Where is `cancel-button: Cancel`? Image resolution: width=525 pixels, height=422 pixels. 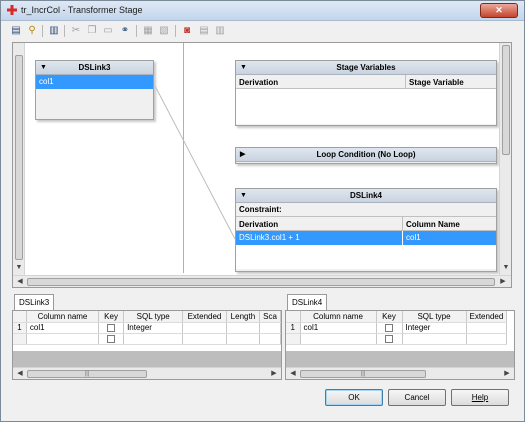
cancel-button: Cancel is located at coordinates (417, 397).